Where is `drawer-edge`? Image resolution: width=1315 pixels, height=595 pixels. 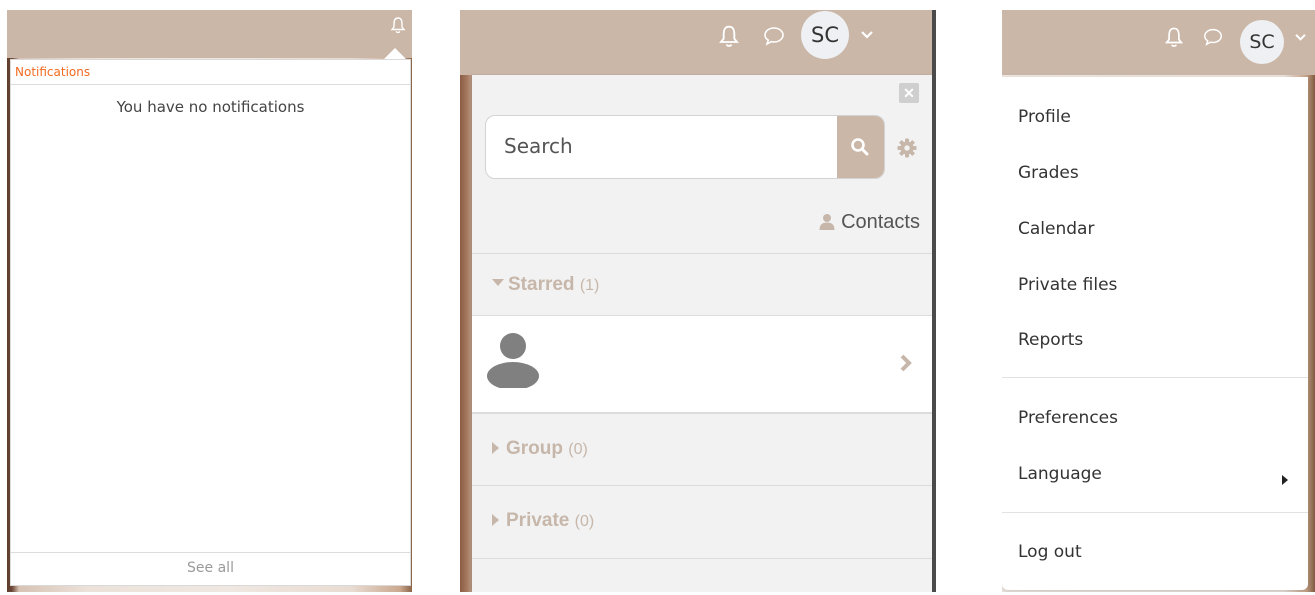 drawer-edge is located at coordinates (934, 301).